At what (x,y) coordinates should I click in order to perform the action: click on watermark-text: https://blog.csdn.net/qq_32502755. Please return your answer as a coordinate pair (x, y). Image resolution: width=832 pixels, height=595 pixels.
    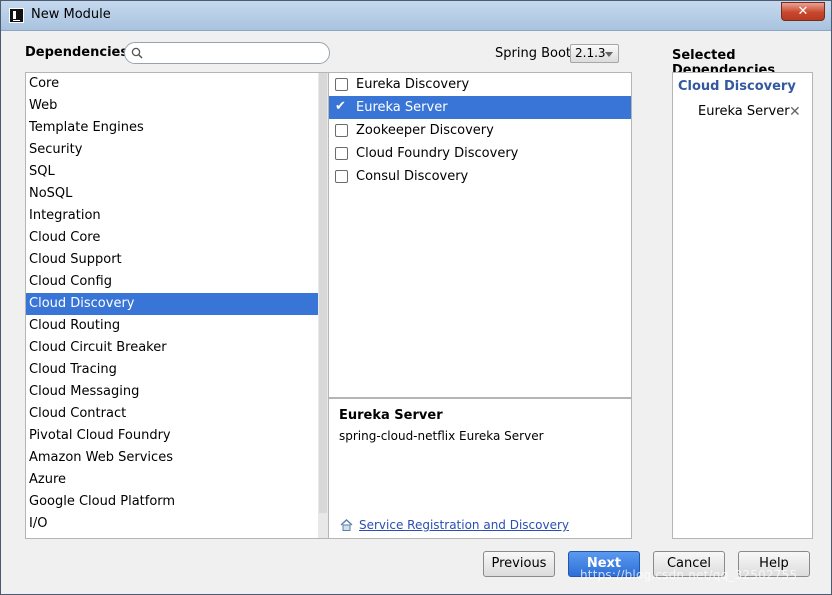
    Looking at the image, I should click on (689, 575).